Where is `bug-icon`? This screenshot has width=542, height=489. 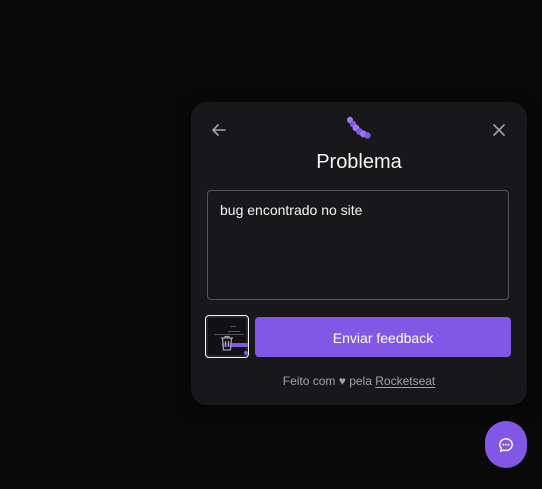
bug-icon is located at coordinates (359, 127).